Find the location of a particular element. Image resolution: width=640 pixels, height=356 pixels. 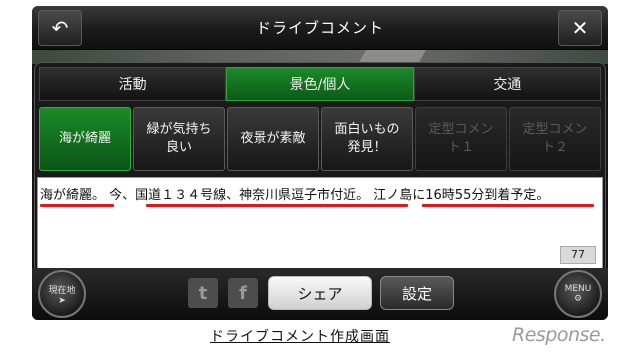

figure-caption: ドライブコメント作成画面 is located at coordinates (300, 337).